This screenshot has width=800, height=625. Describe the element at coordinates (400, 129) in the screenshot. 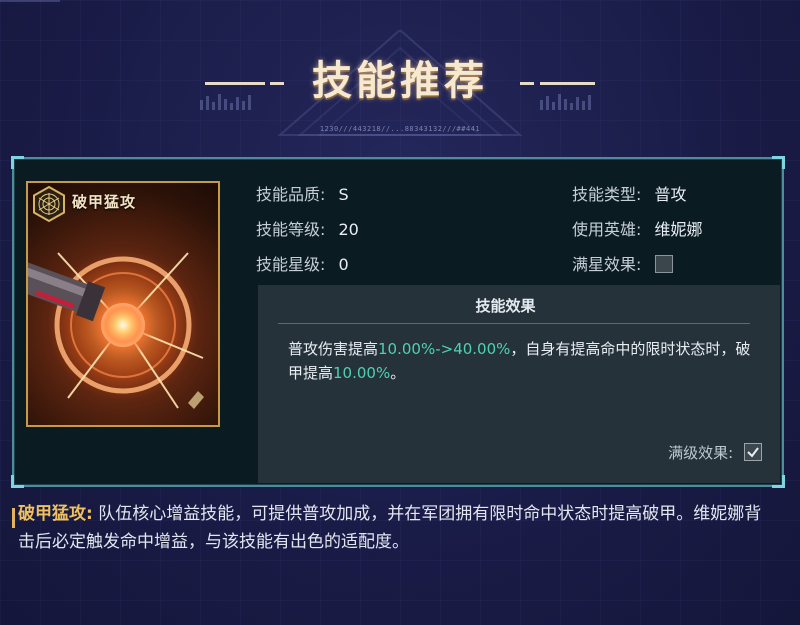

I see `title-code-line: 1230///443218//...88343132///##441` at that location.